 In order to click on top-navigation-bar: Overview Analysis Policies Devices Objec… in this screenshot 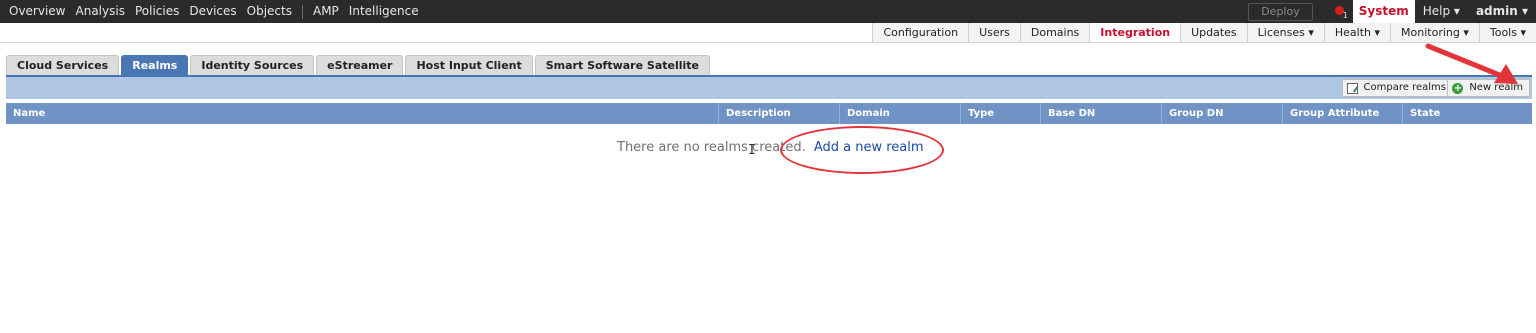, I will do `click(768, 11)`.